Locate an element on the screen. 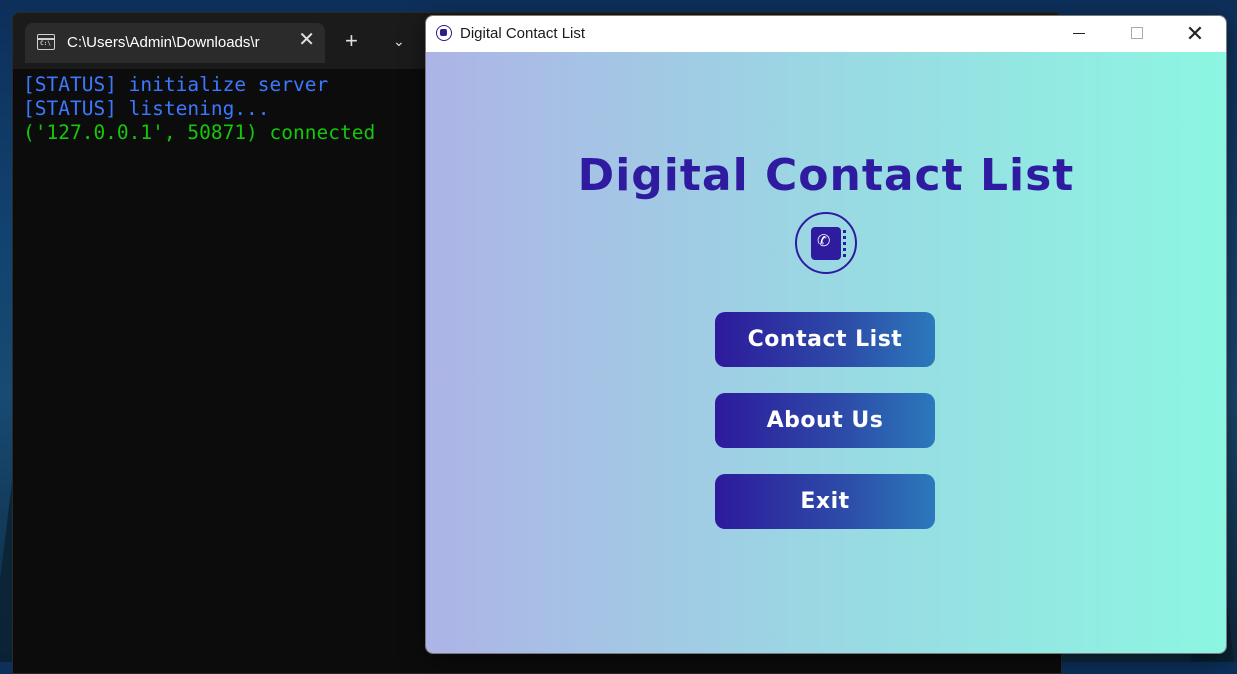  minimize-button is located at coordinates (1079, 34).